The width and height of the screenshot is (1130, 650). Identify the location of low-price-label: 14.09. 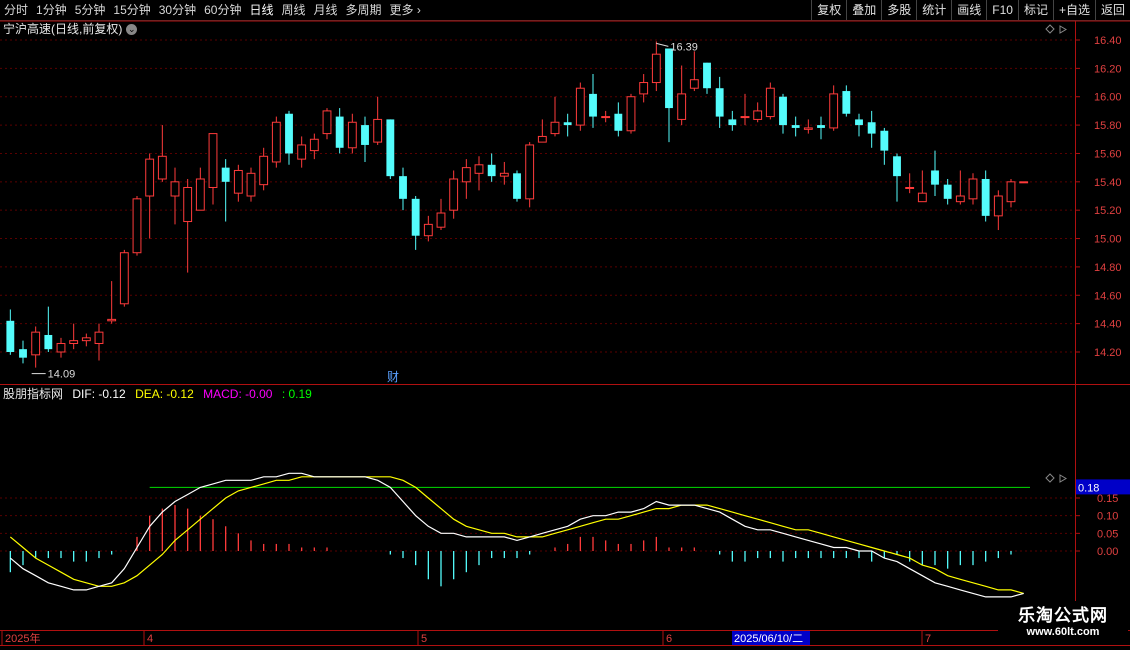
(62, 375).